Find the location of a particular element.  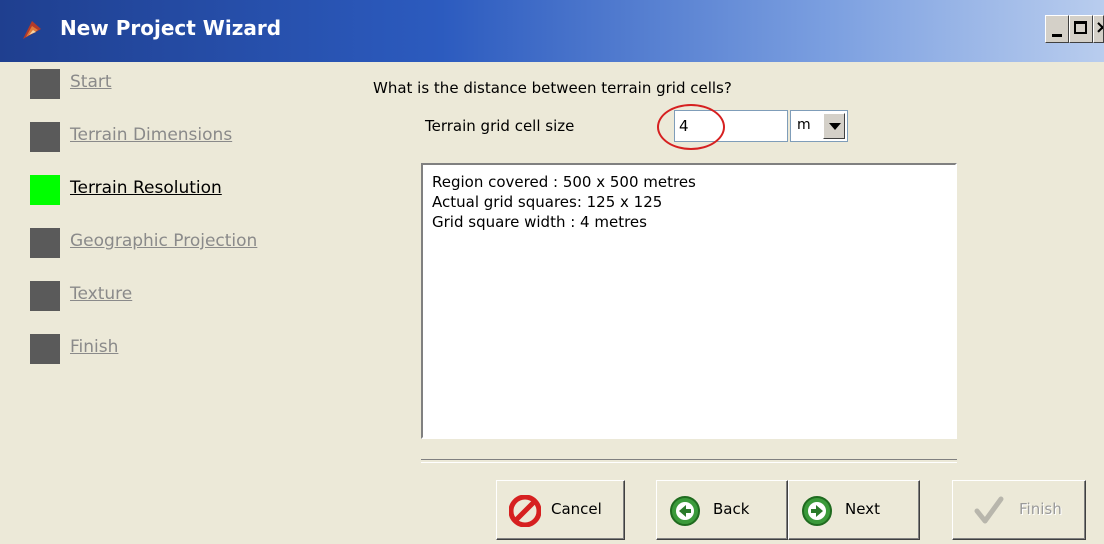

checkmark-icon is located at coordinates (989, 510).